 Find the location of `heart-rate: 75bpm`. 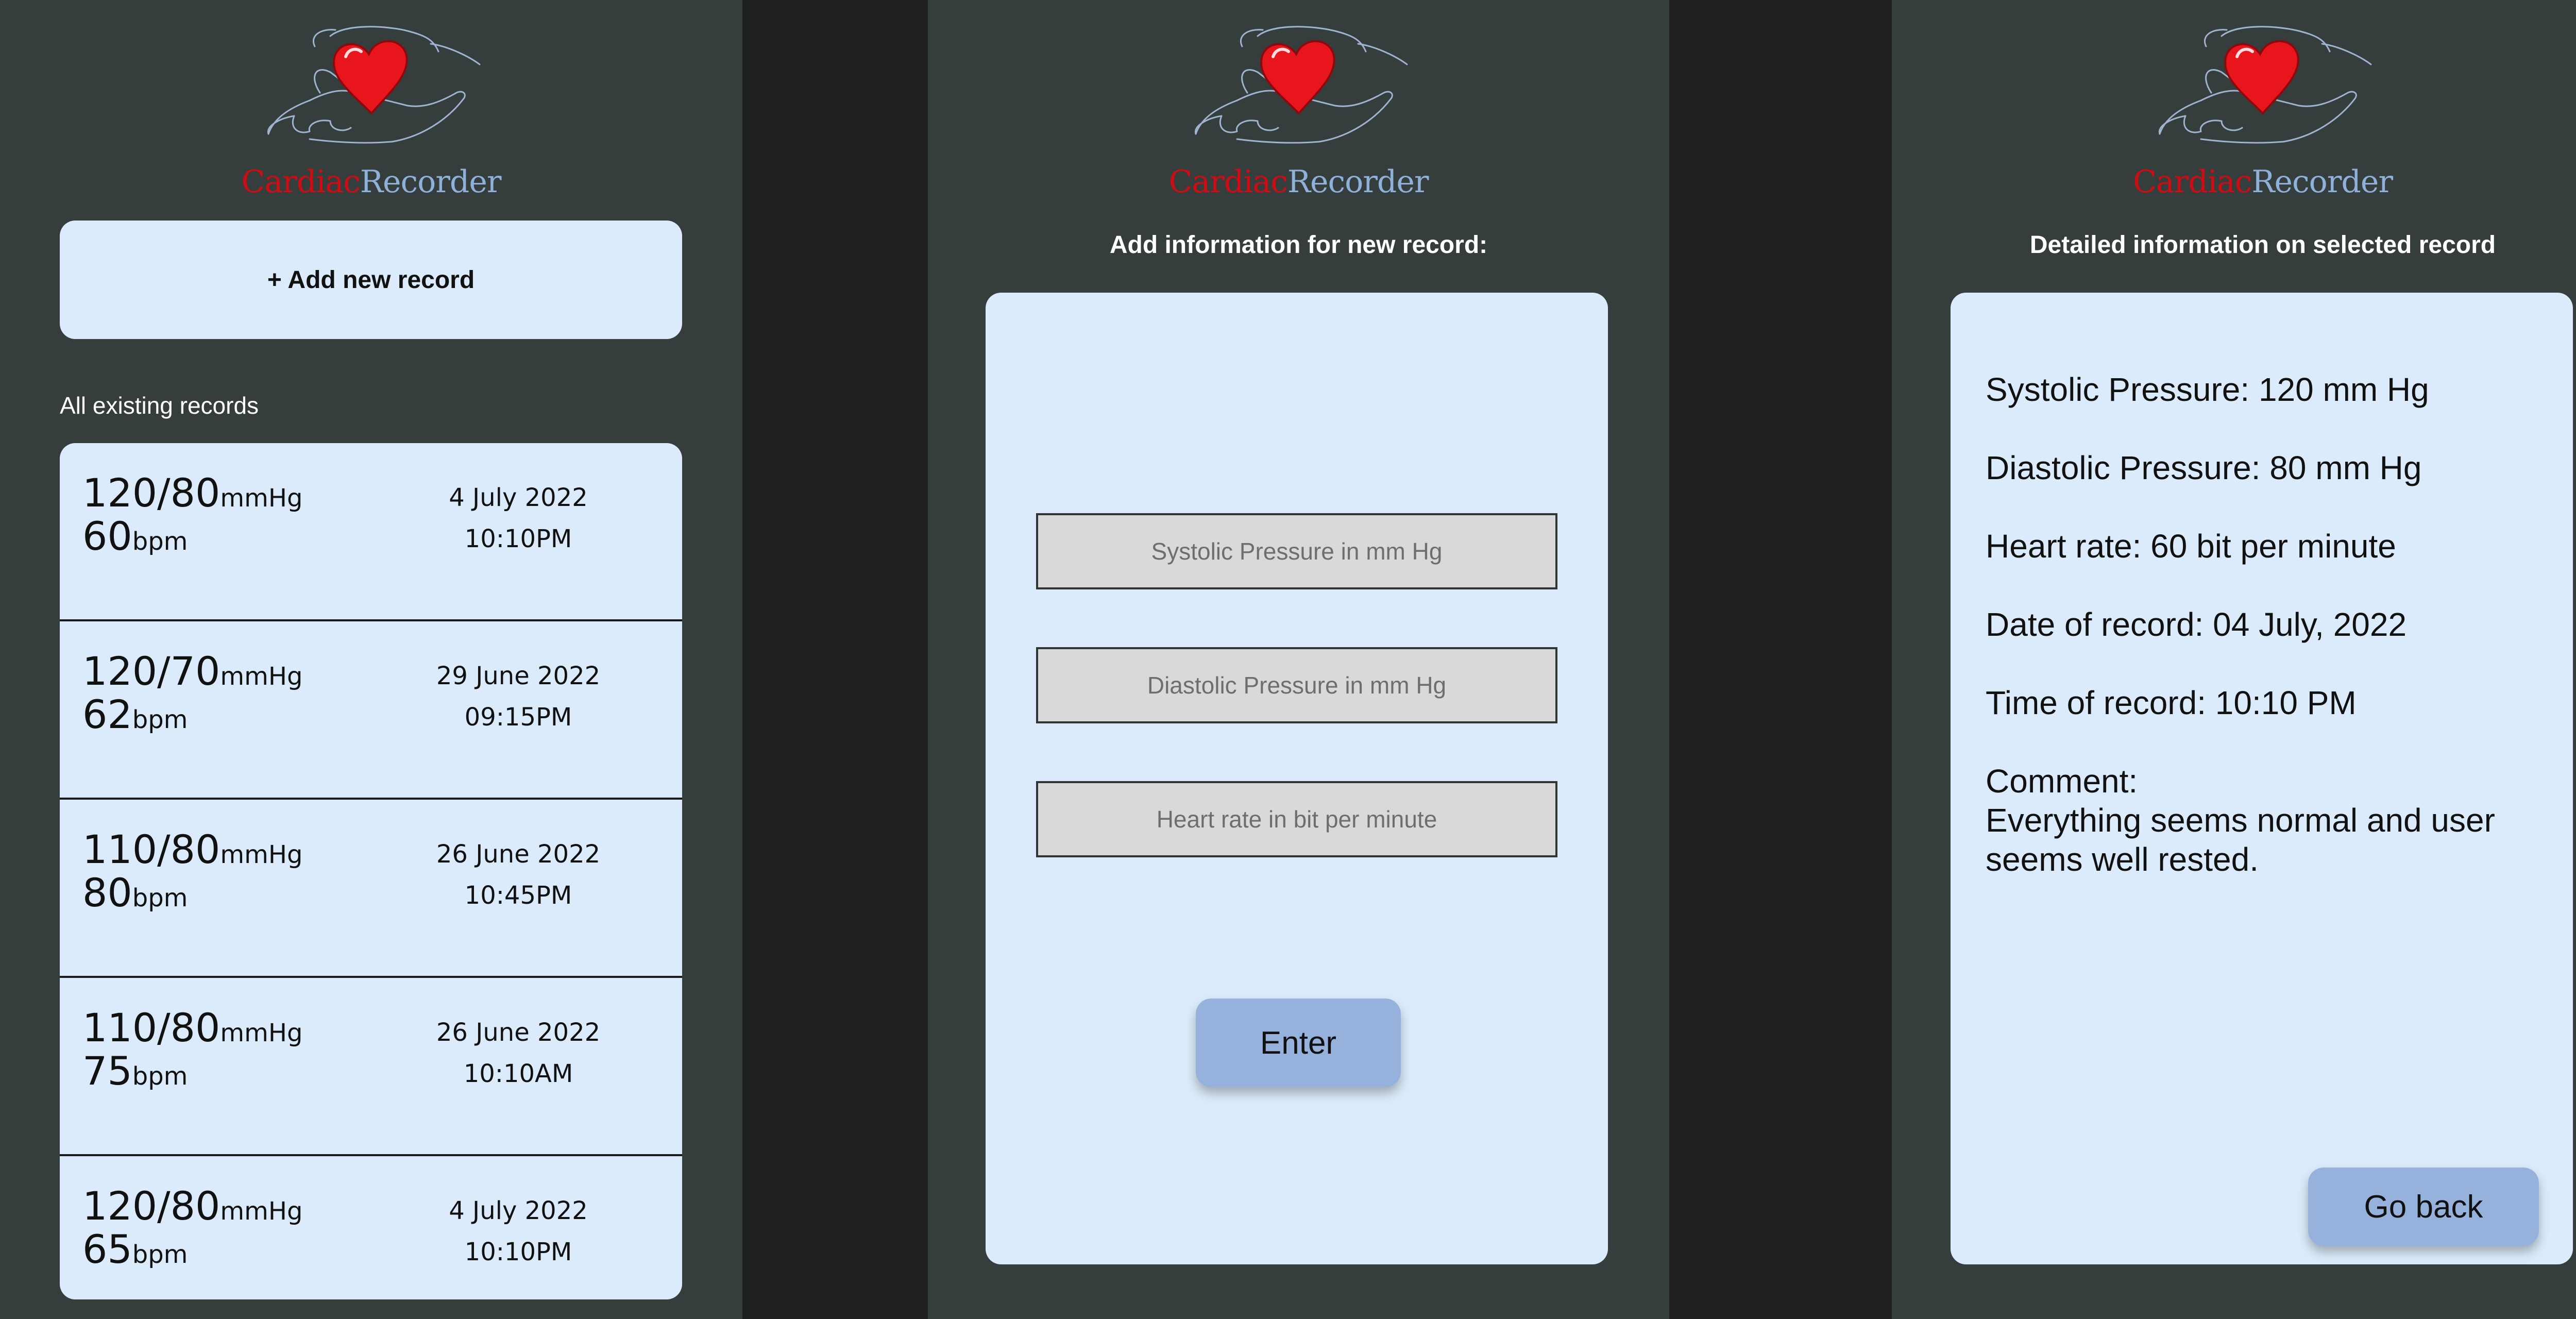

heart-rate: 75bpm is located at coordinates (135, 1071).